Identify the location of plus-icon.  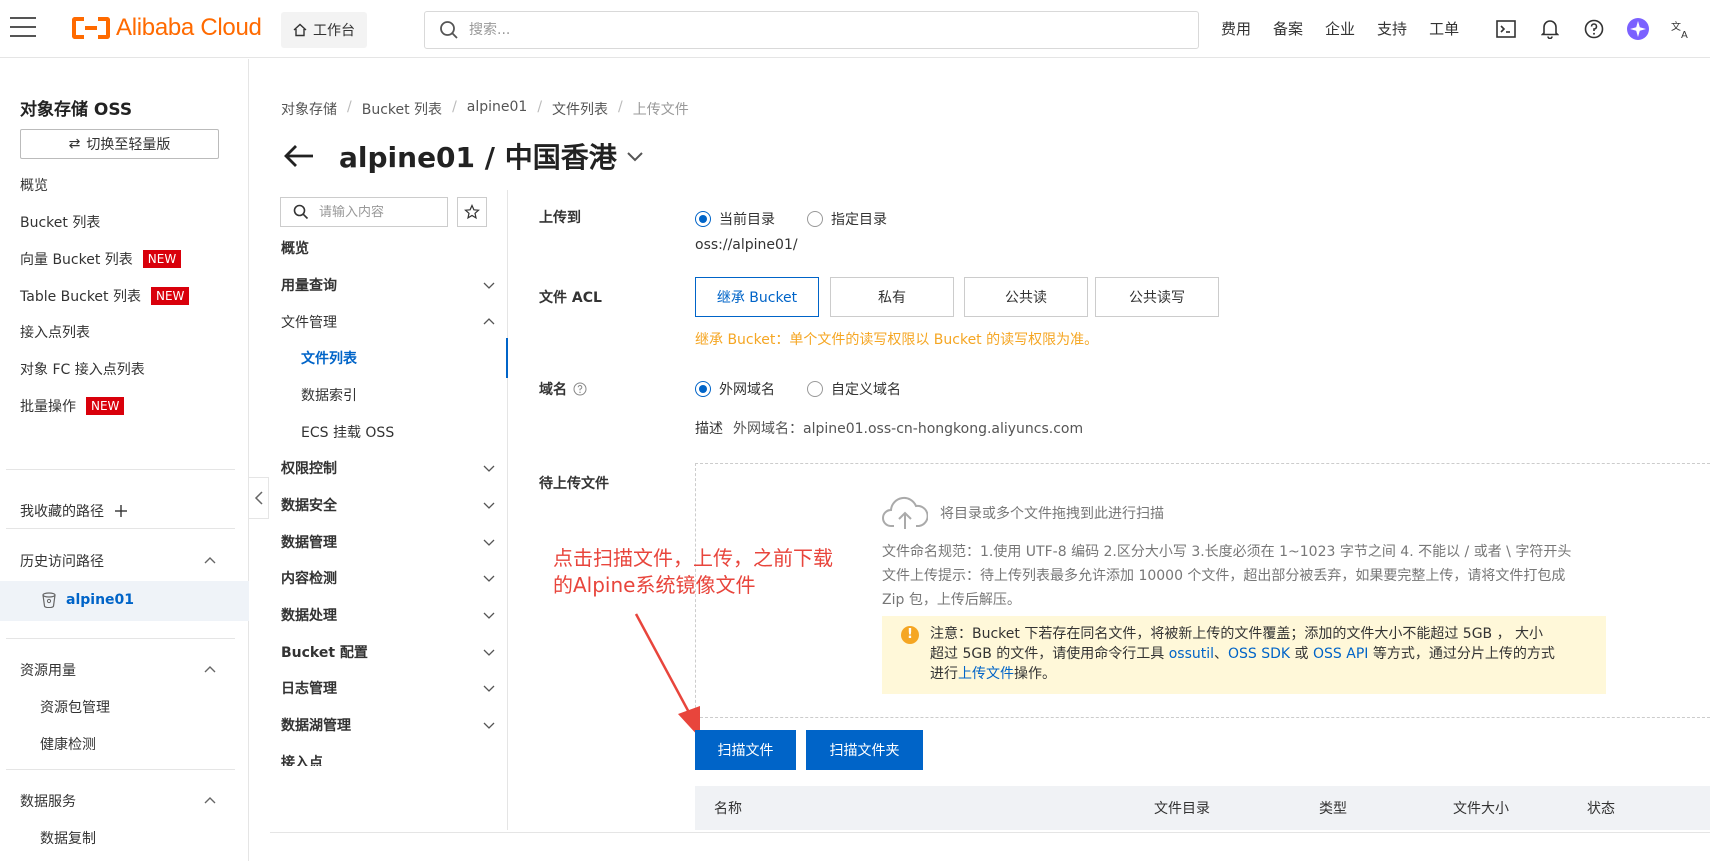
(121, 511).